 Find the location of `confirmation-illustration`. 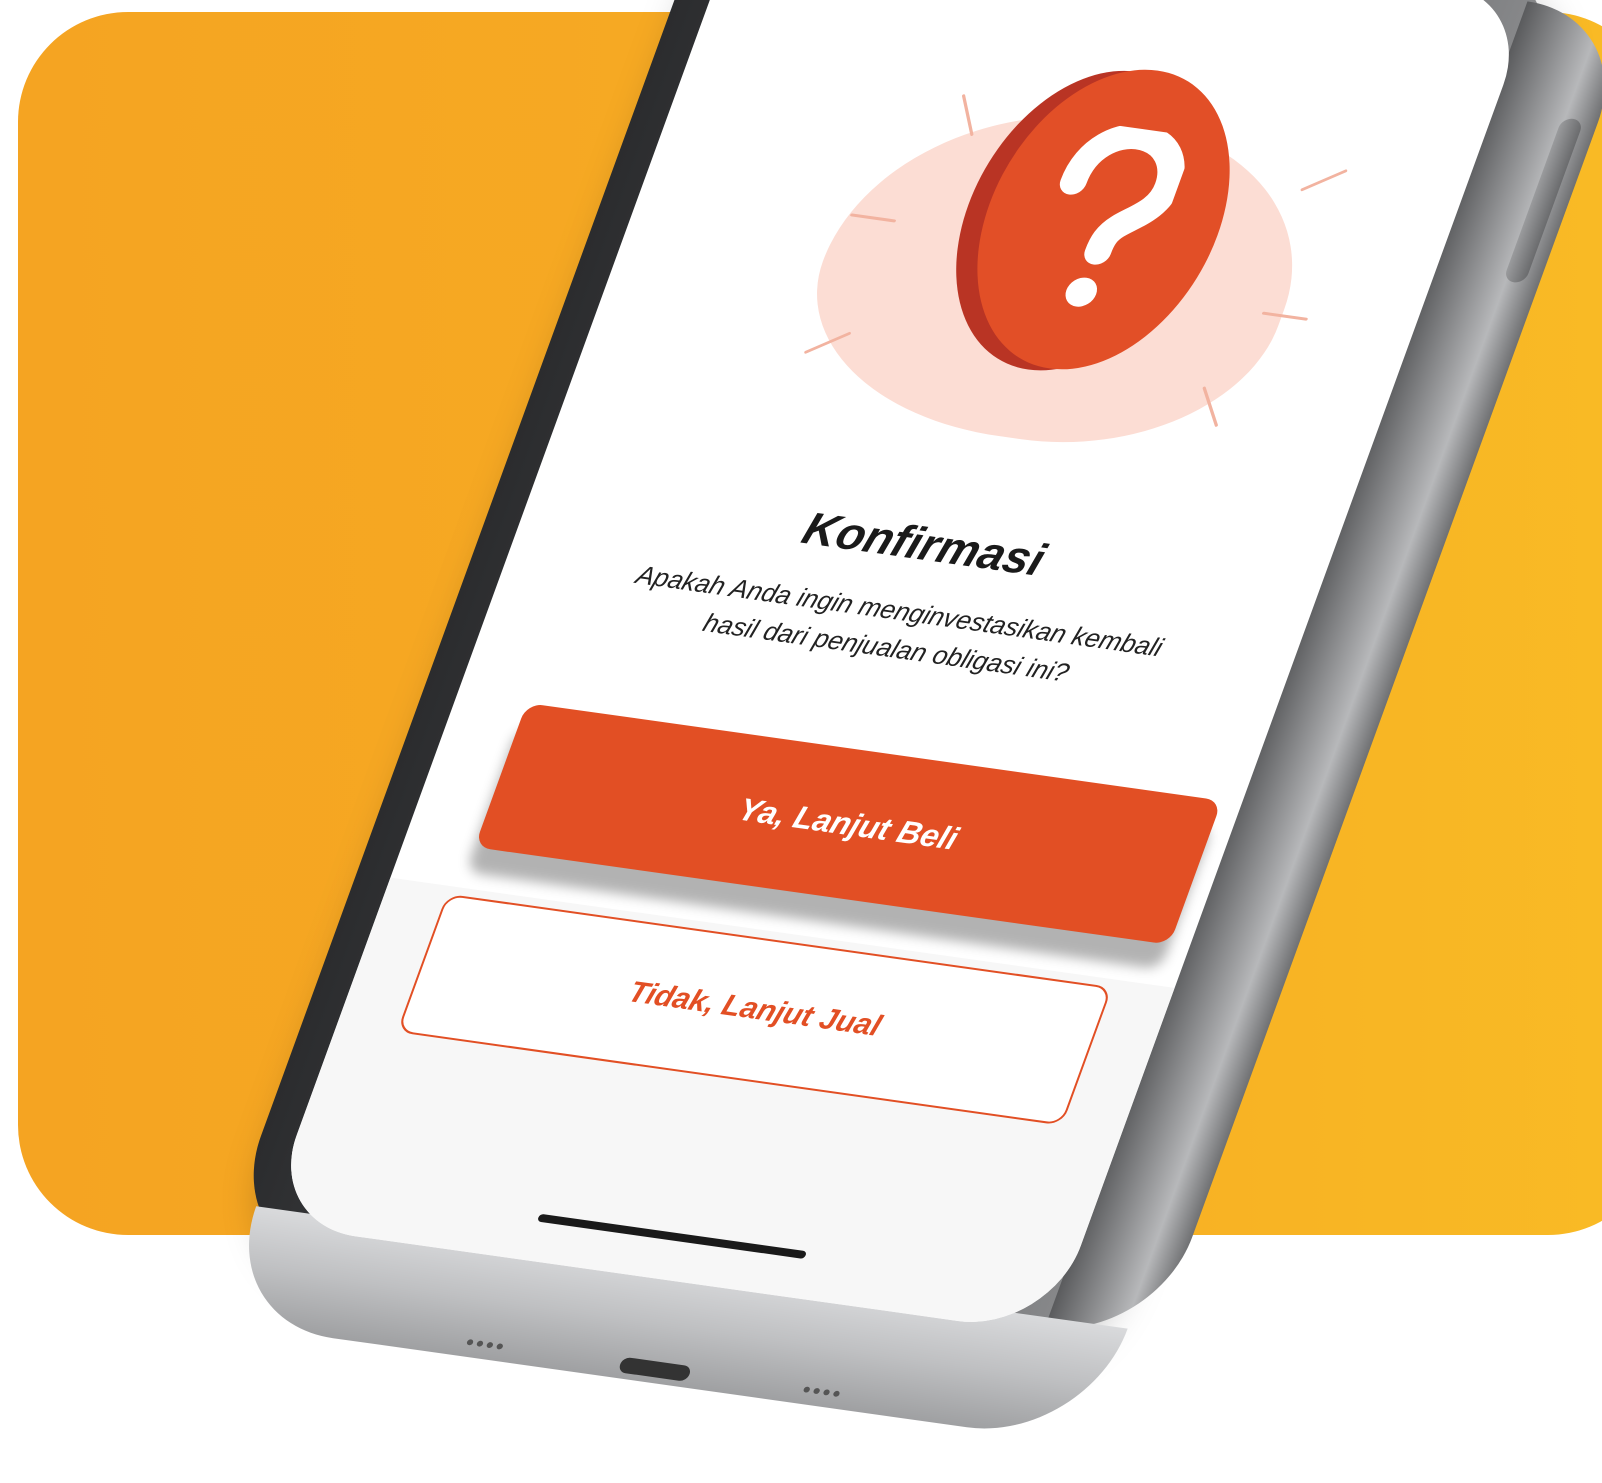

confirmation-illustration is located at coordinates (1065, 253).